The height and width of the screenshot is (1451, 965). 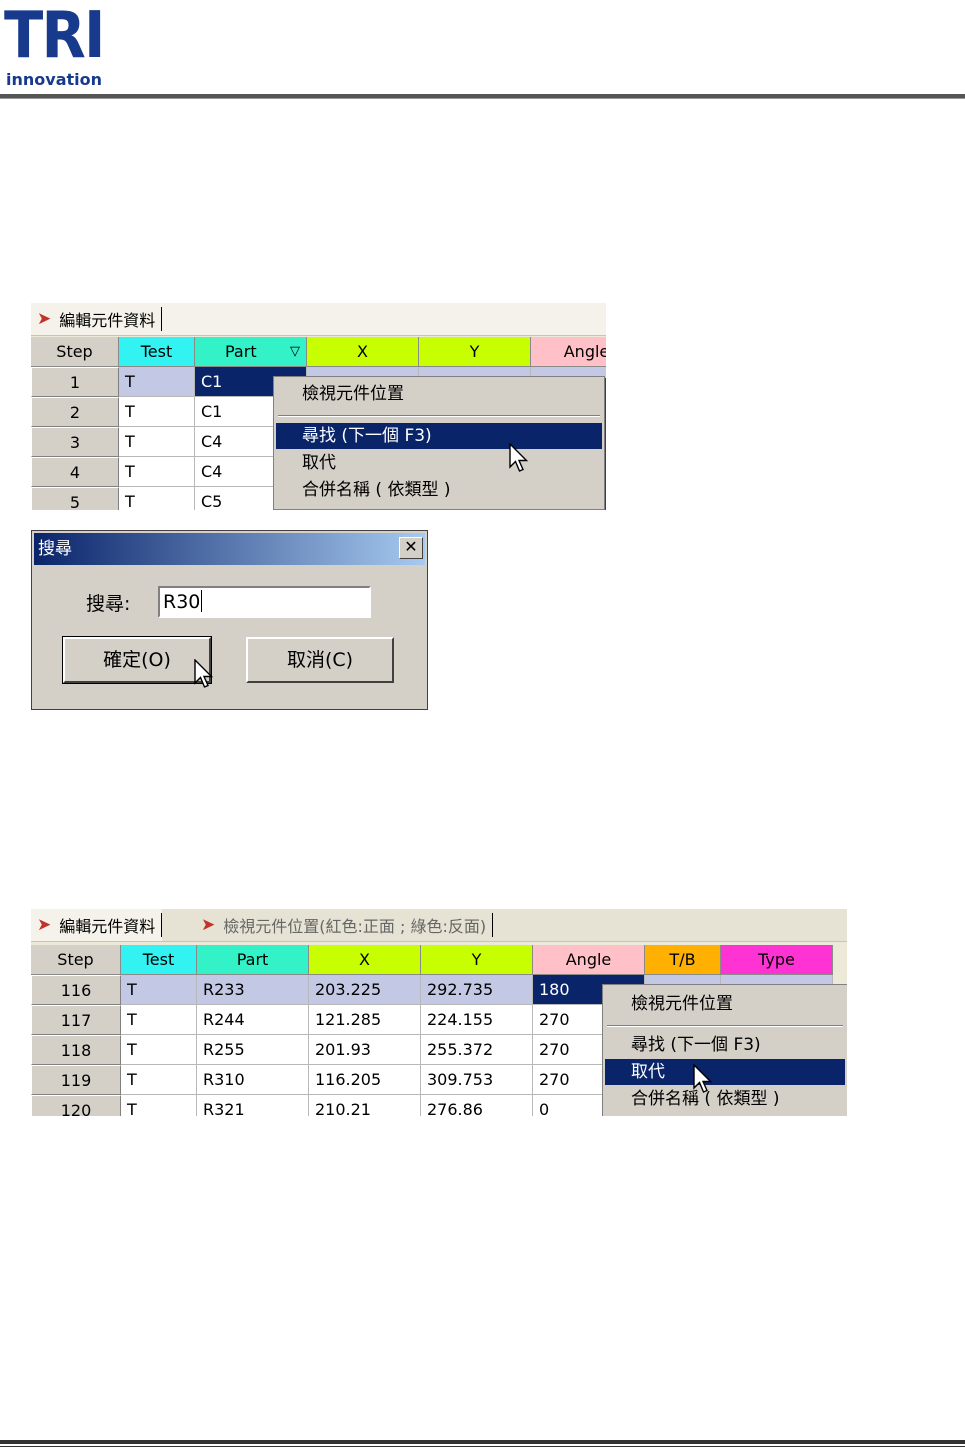 I want to click on close-icon: ✕, so click(x=411, y=548).